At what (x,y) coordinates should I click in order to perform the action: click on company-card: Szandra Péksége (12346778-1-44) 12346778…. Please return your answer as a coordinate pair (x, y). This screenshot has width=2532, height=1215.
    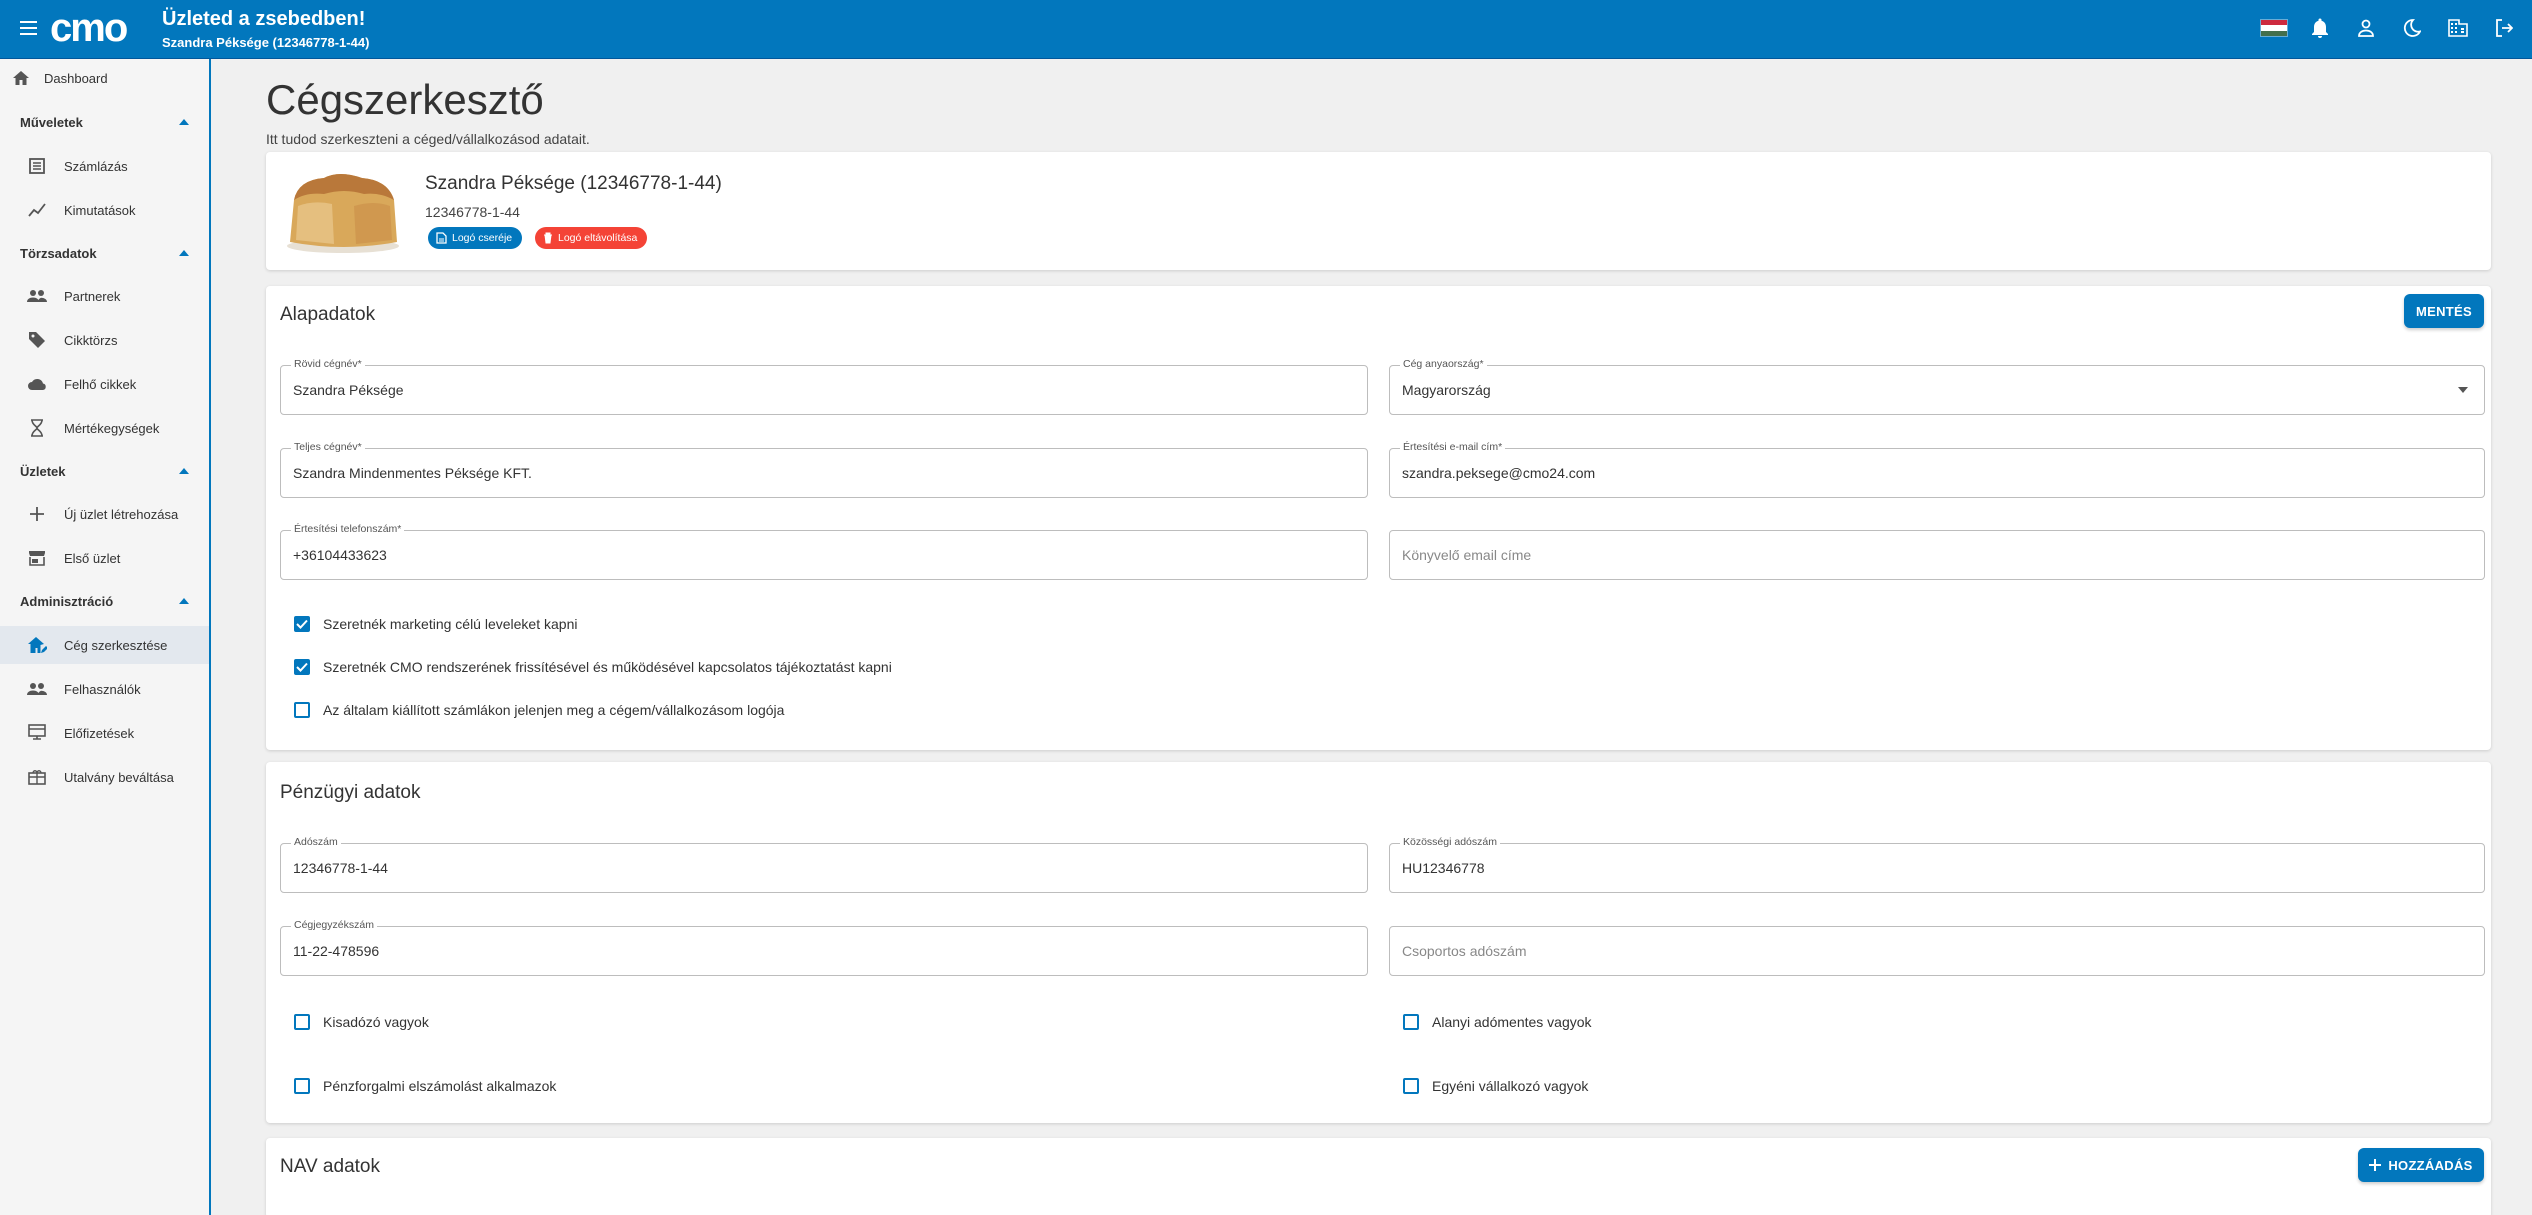
    Looking at the image, I should click on (1378, 211).